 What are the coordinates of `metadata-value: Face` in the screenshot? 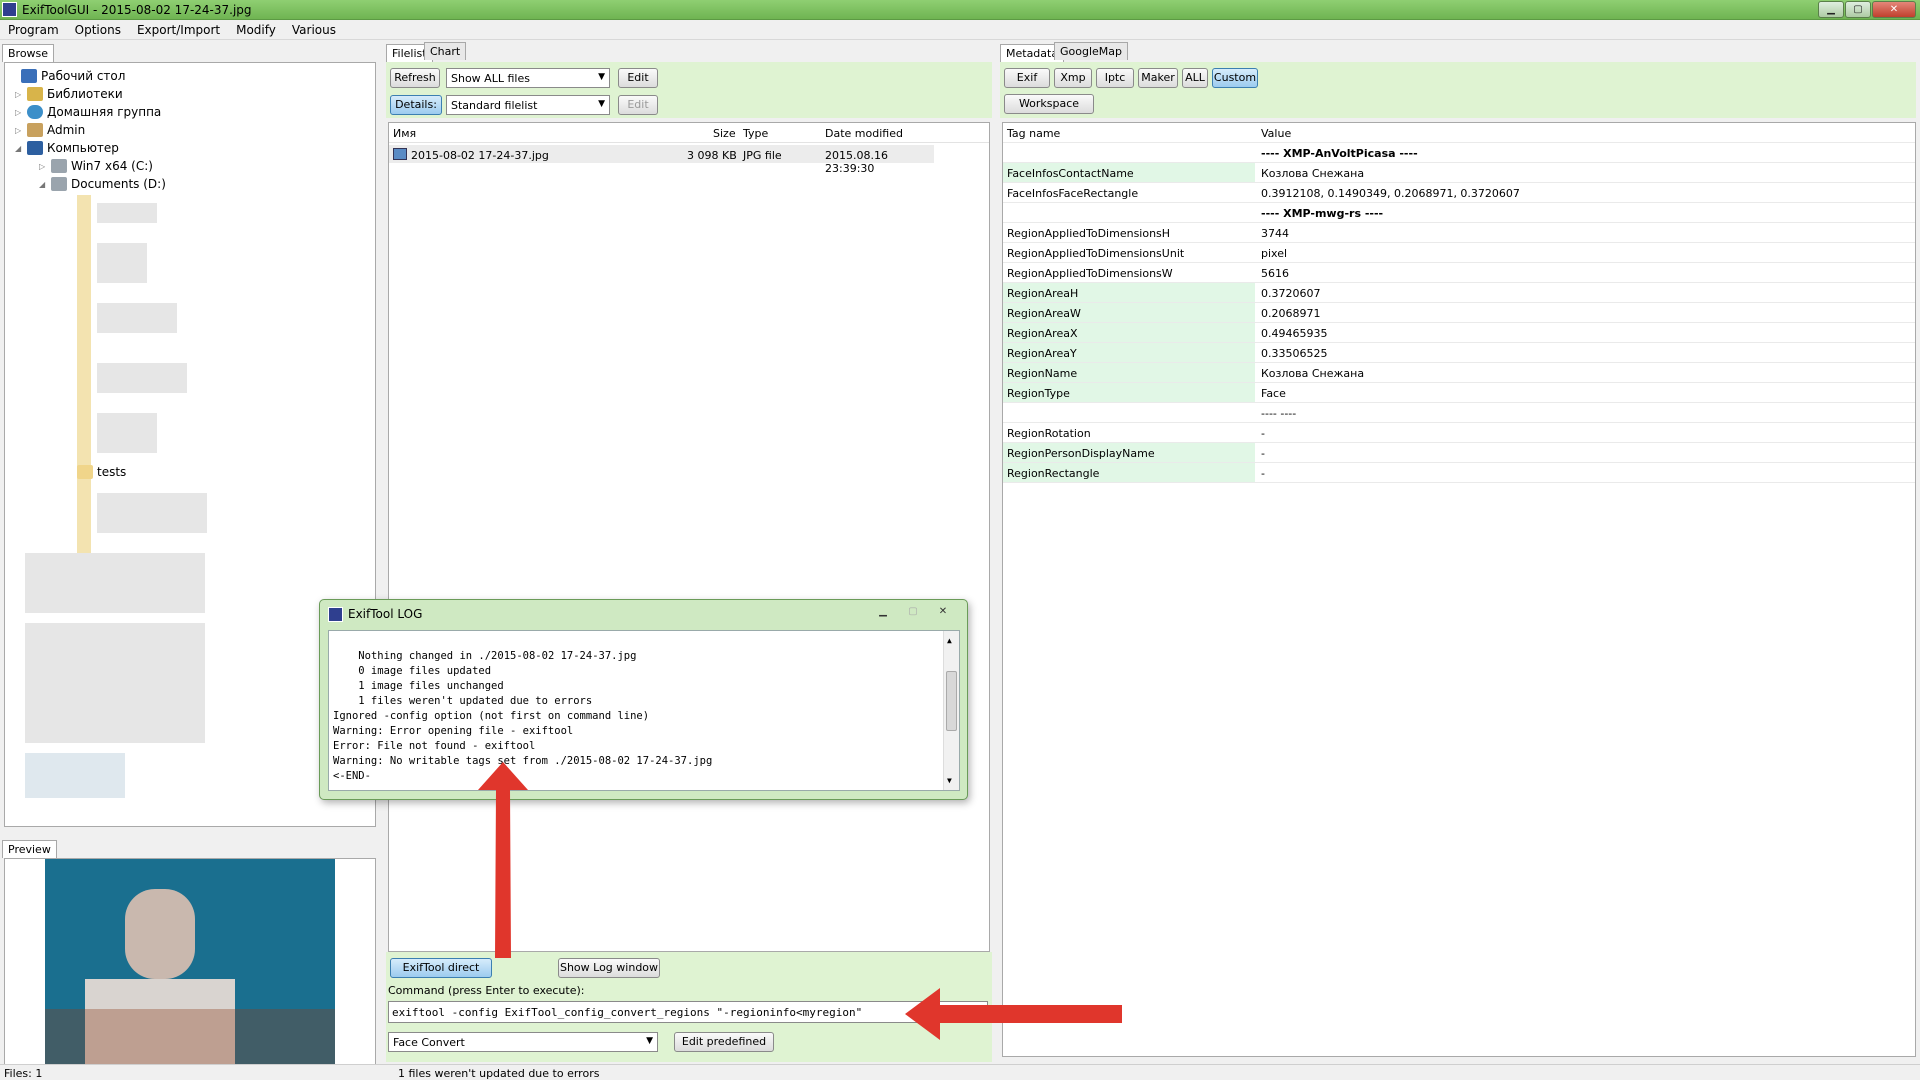 It's located at (1273, 393).